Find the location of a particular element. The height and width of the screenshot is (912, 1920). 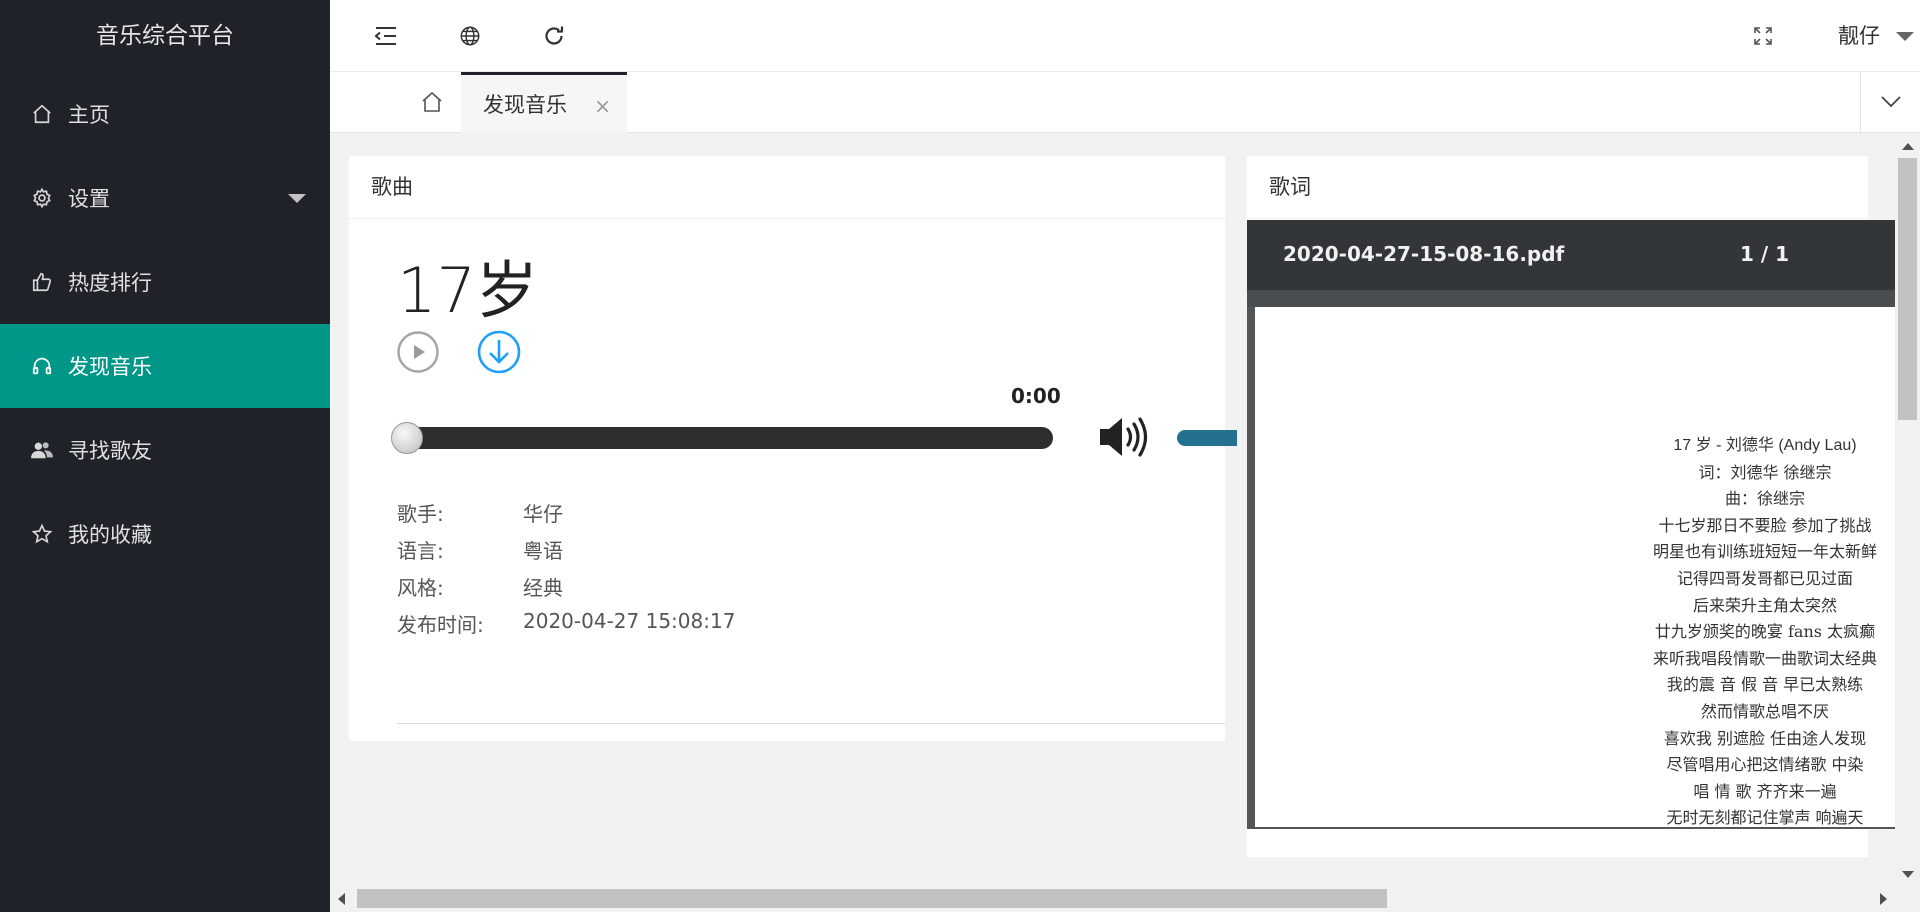

sidebar-item-hot-ranking: 热度排行 is located at coordinates (165, 282).